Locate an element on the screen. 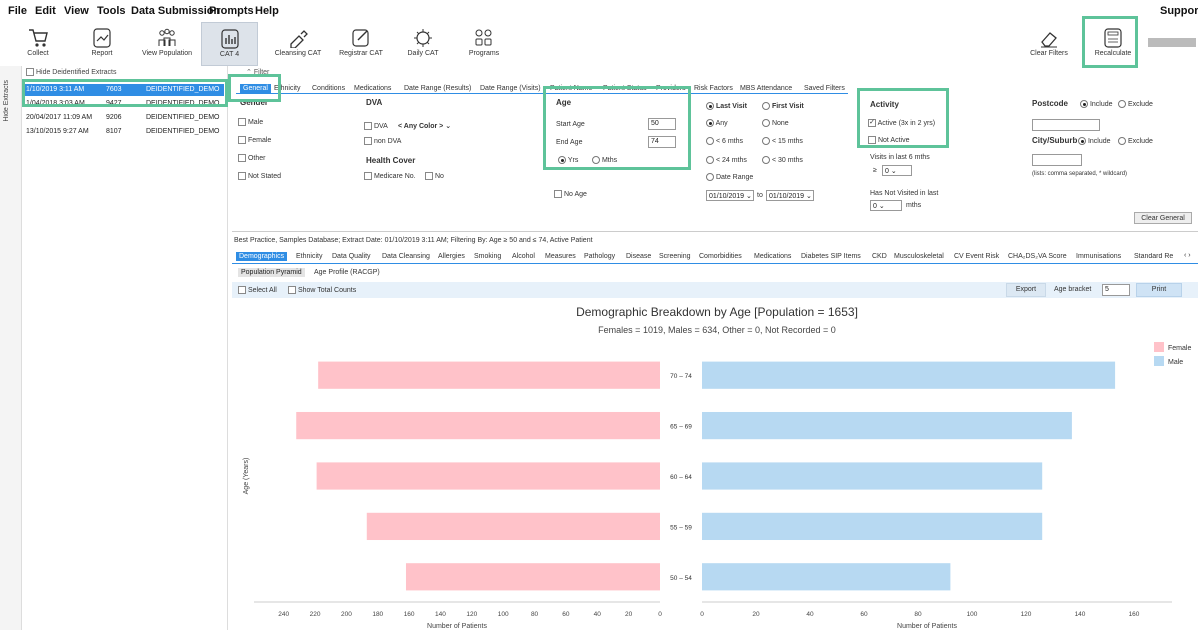 The image size is (1198, 635). visit-date-range-option: Date Range is located at coordinates (729, 177).